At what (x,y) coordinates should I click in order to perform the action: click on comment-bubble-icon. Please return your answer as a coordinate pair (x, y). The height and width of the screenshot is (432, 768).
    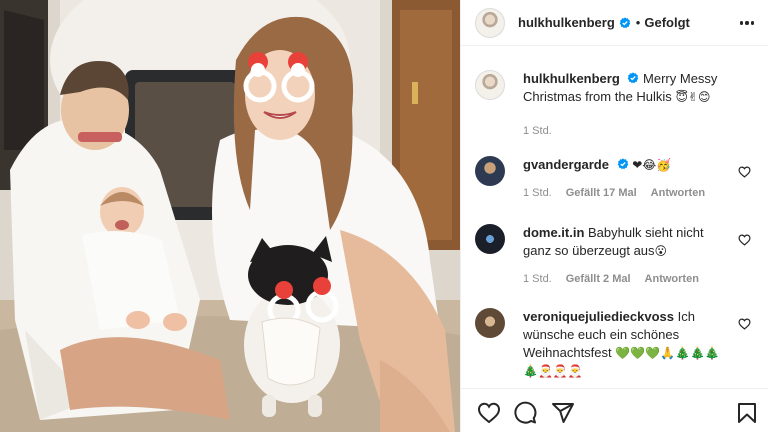
    Looking at the image, I should click on (525, 413).